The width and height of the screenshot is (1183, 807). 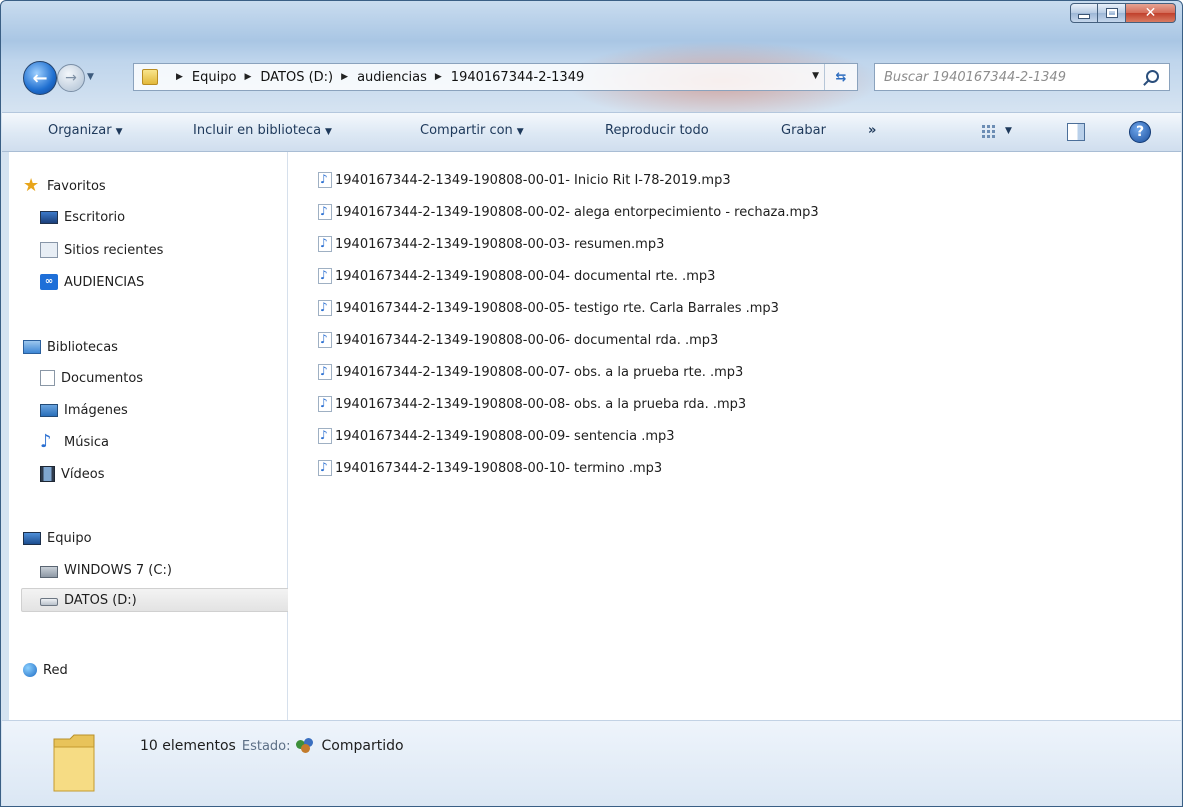 I want to click on item-count: 10 elementos, so click(x=188, y=746).